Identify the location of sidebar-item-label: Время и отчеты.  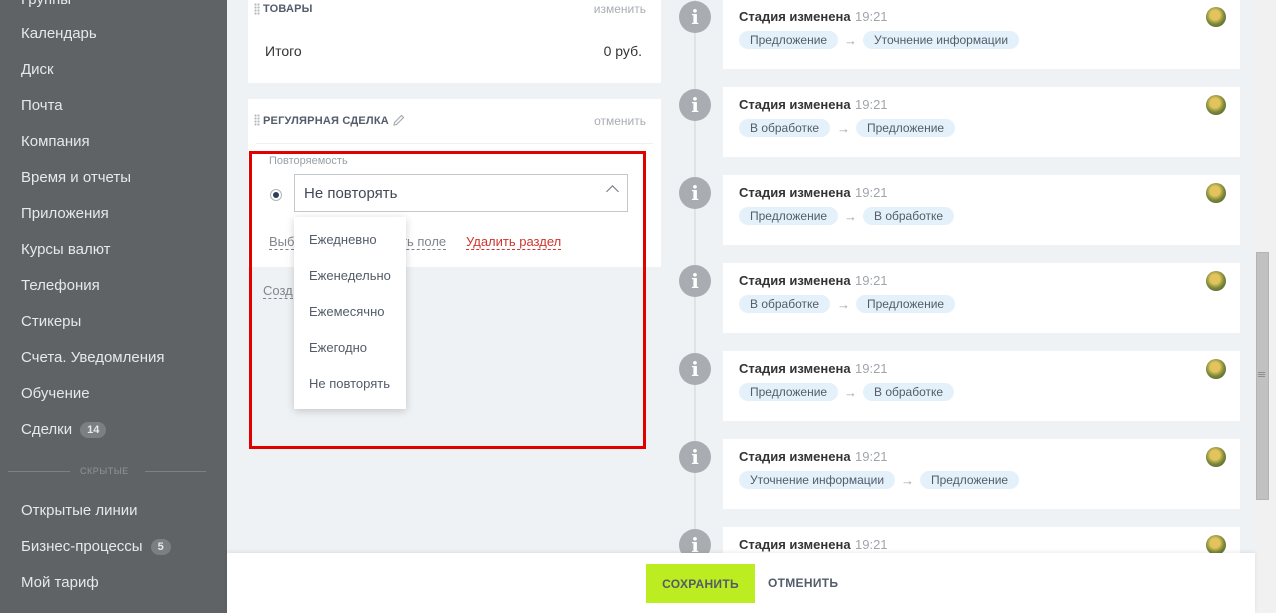
(76, 177).